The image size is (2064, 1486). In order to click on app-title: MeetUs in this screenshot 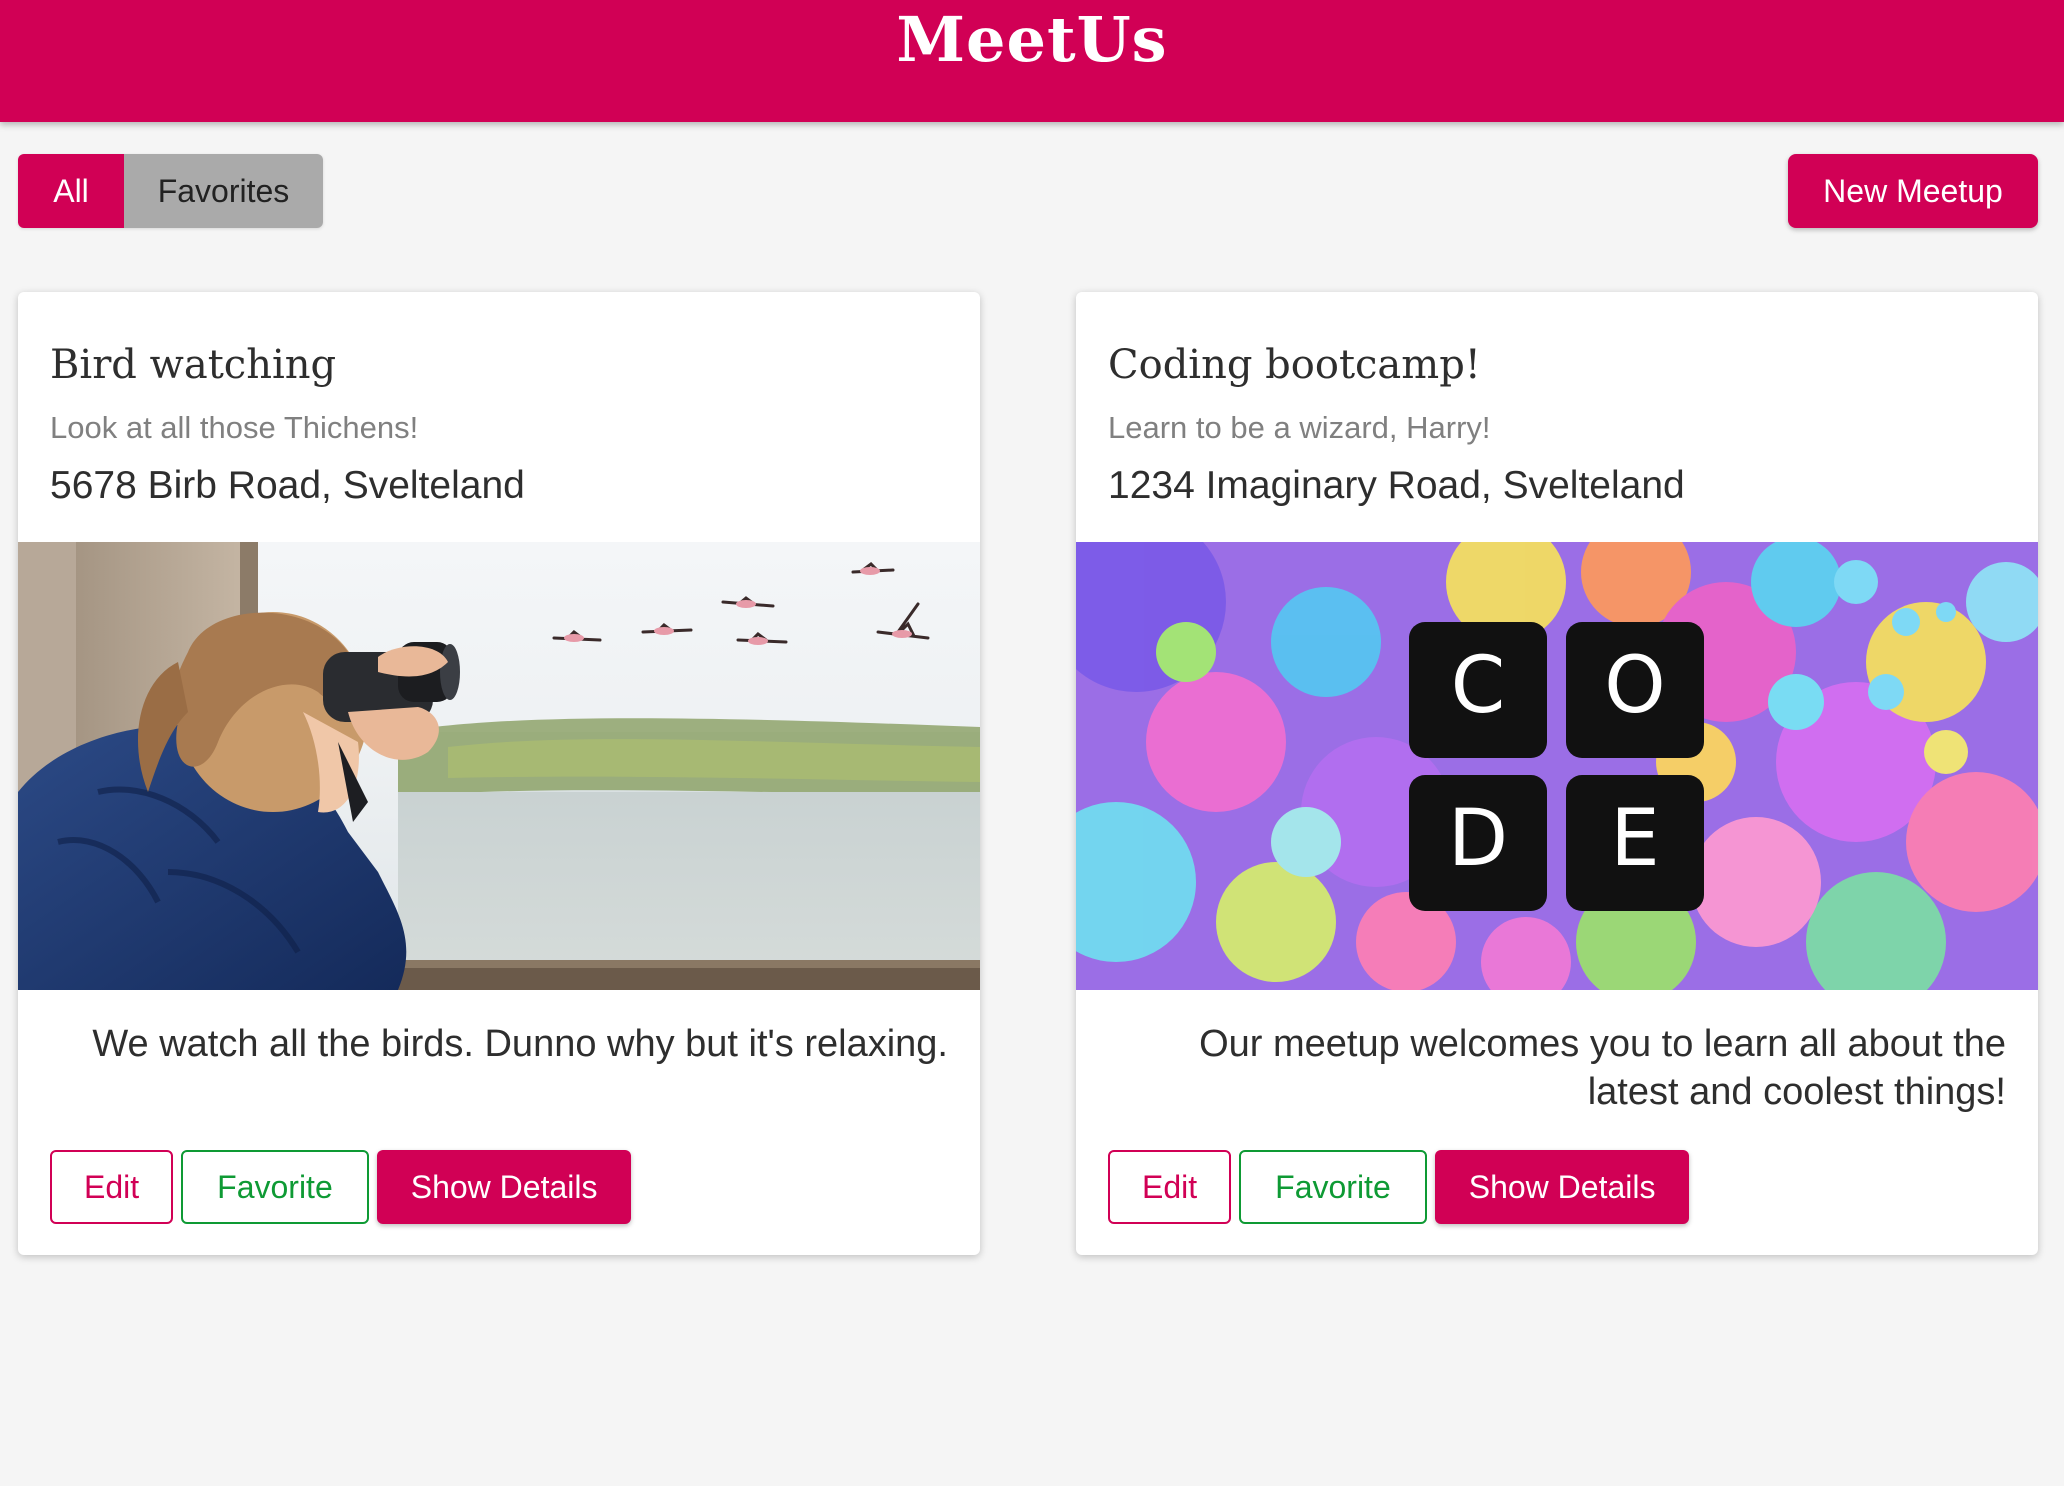, I will do `click(1032, 39)`.